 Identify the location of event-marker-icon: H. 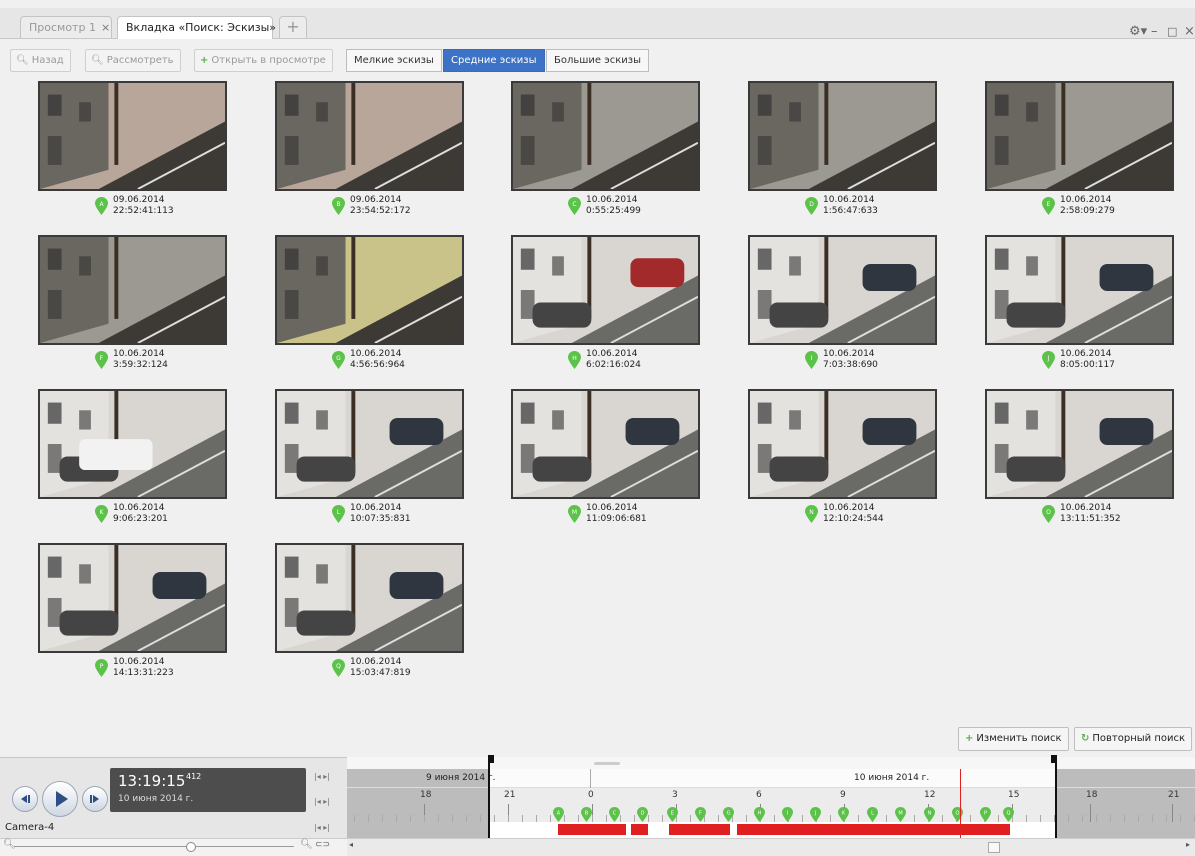
(759, 814).